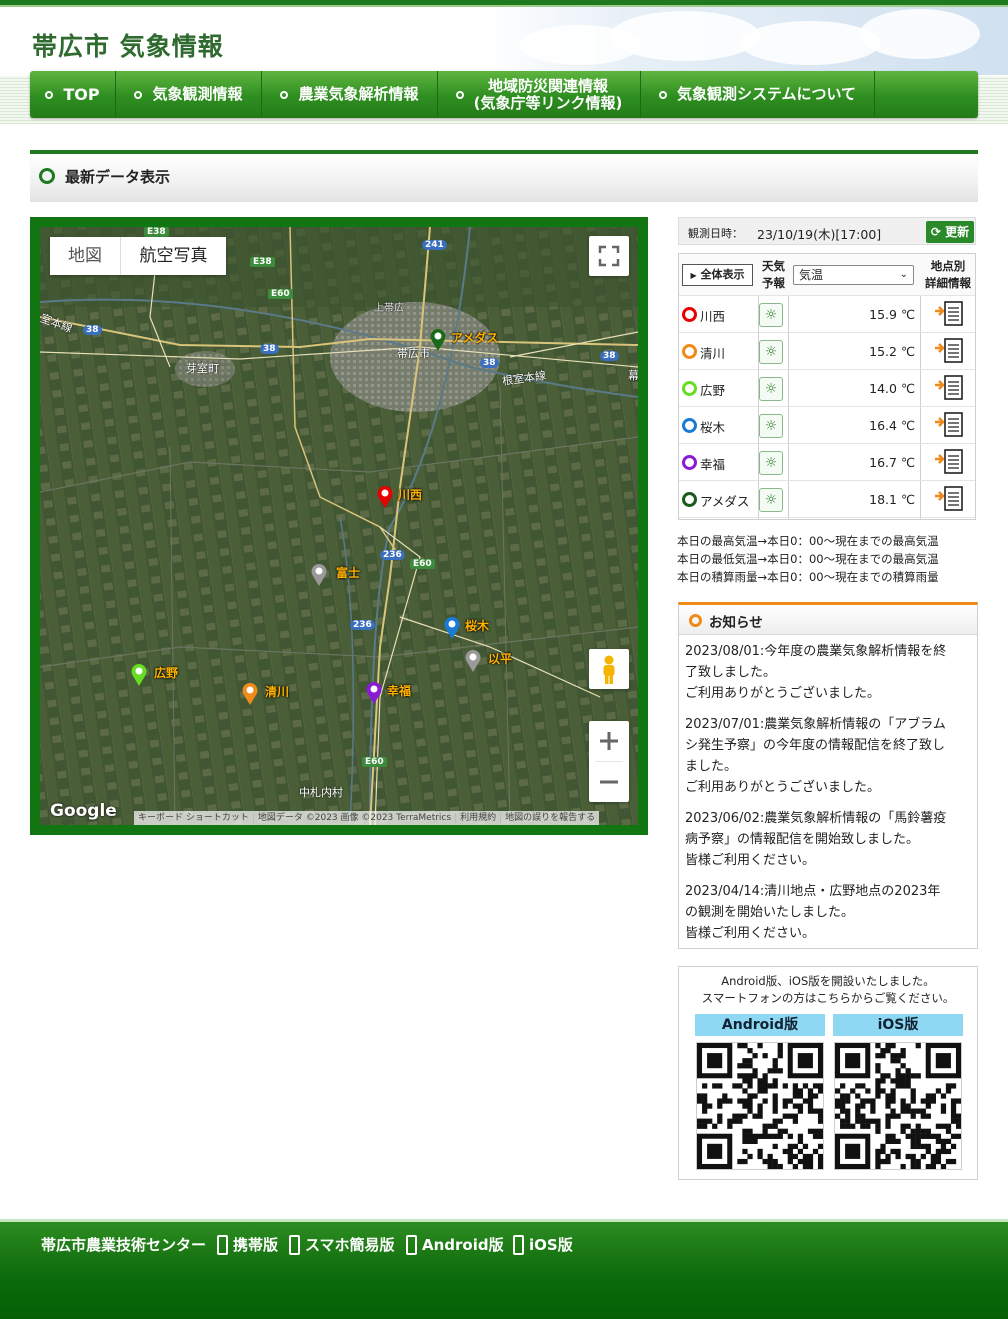  Describe the element at coordinates (724, 500) in the screenshot. I see `station-link: アメダス` at that location.